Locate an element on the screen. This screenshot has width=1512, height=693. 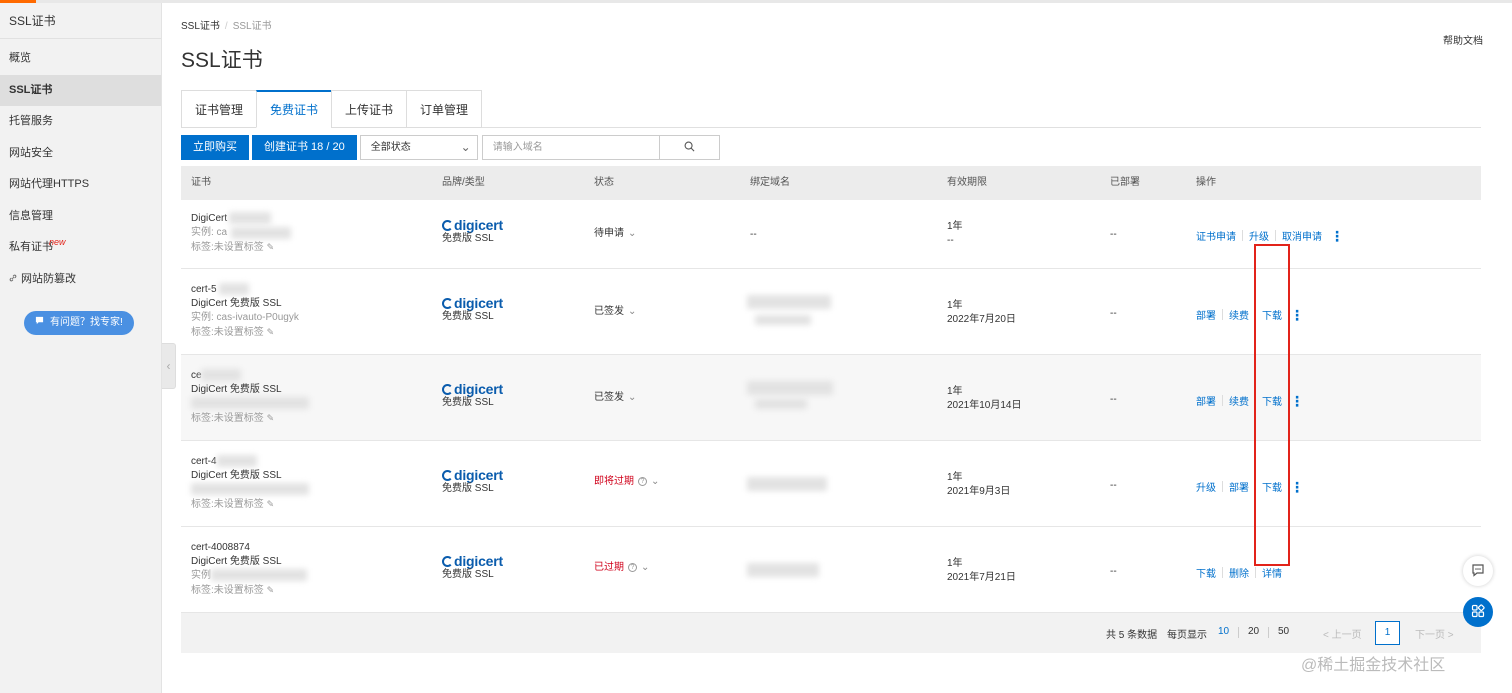
status-cell: 即将过期? ⌄ is located at coordinates (626, 482).